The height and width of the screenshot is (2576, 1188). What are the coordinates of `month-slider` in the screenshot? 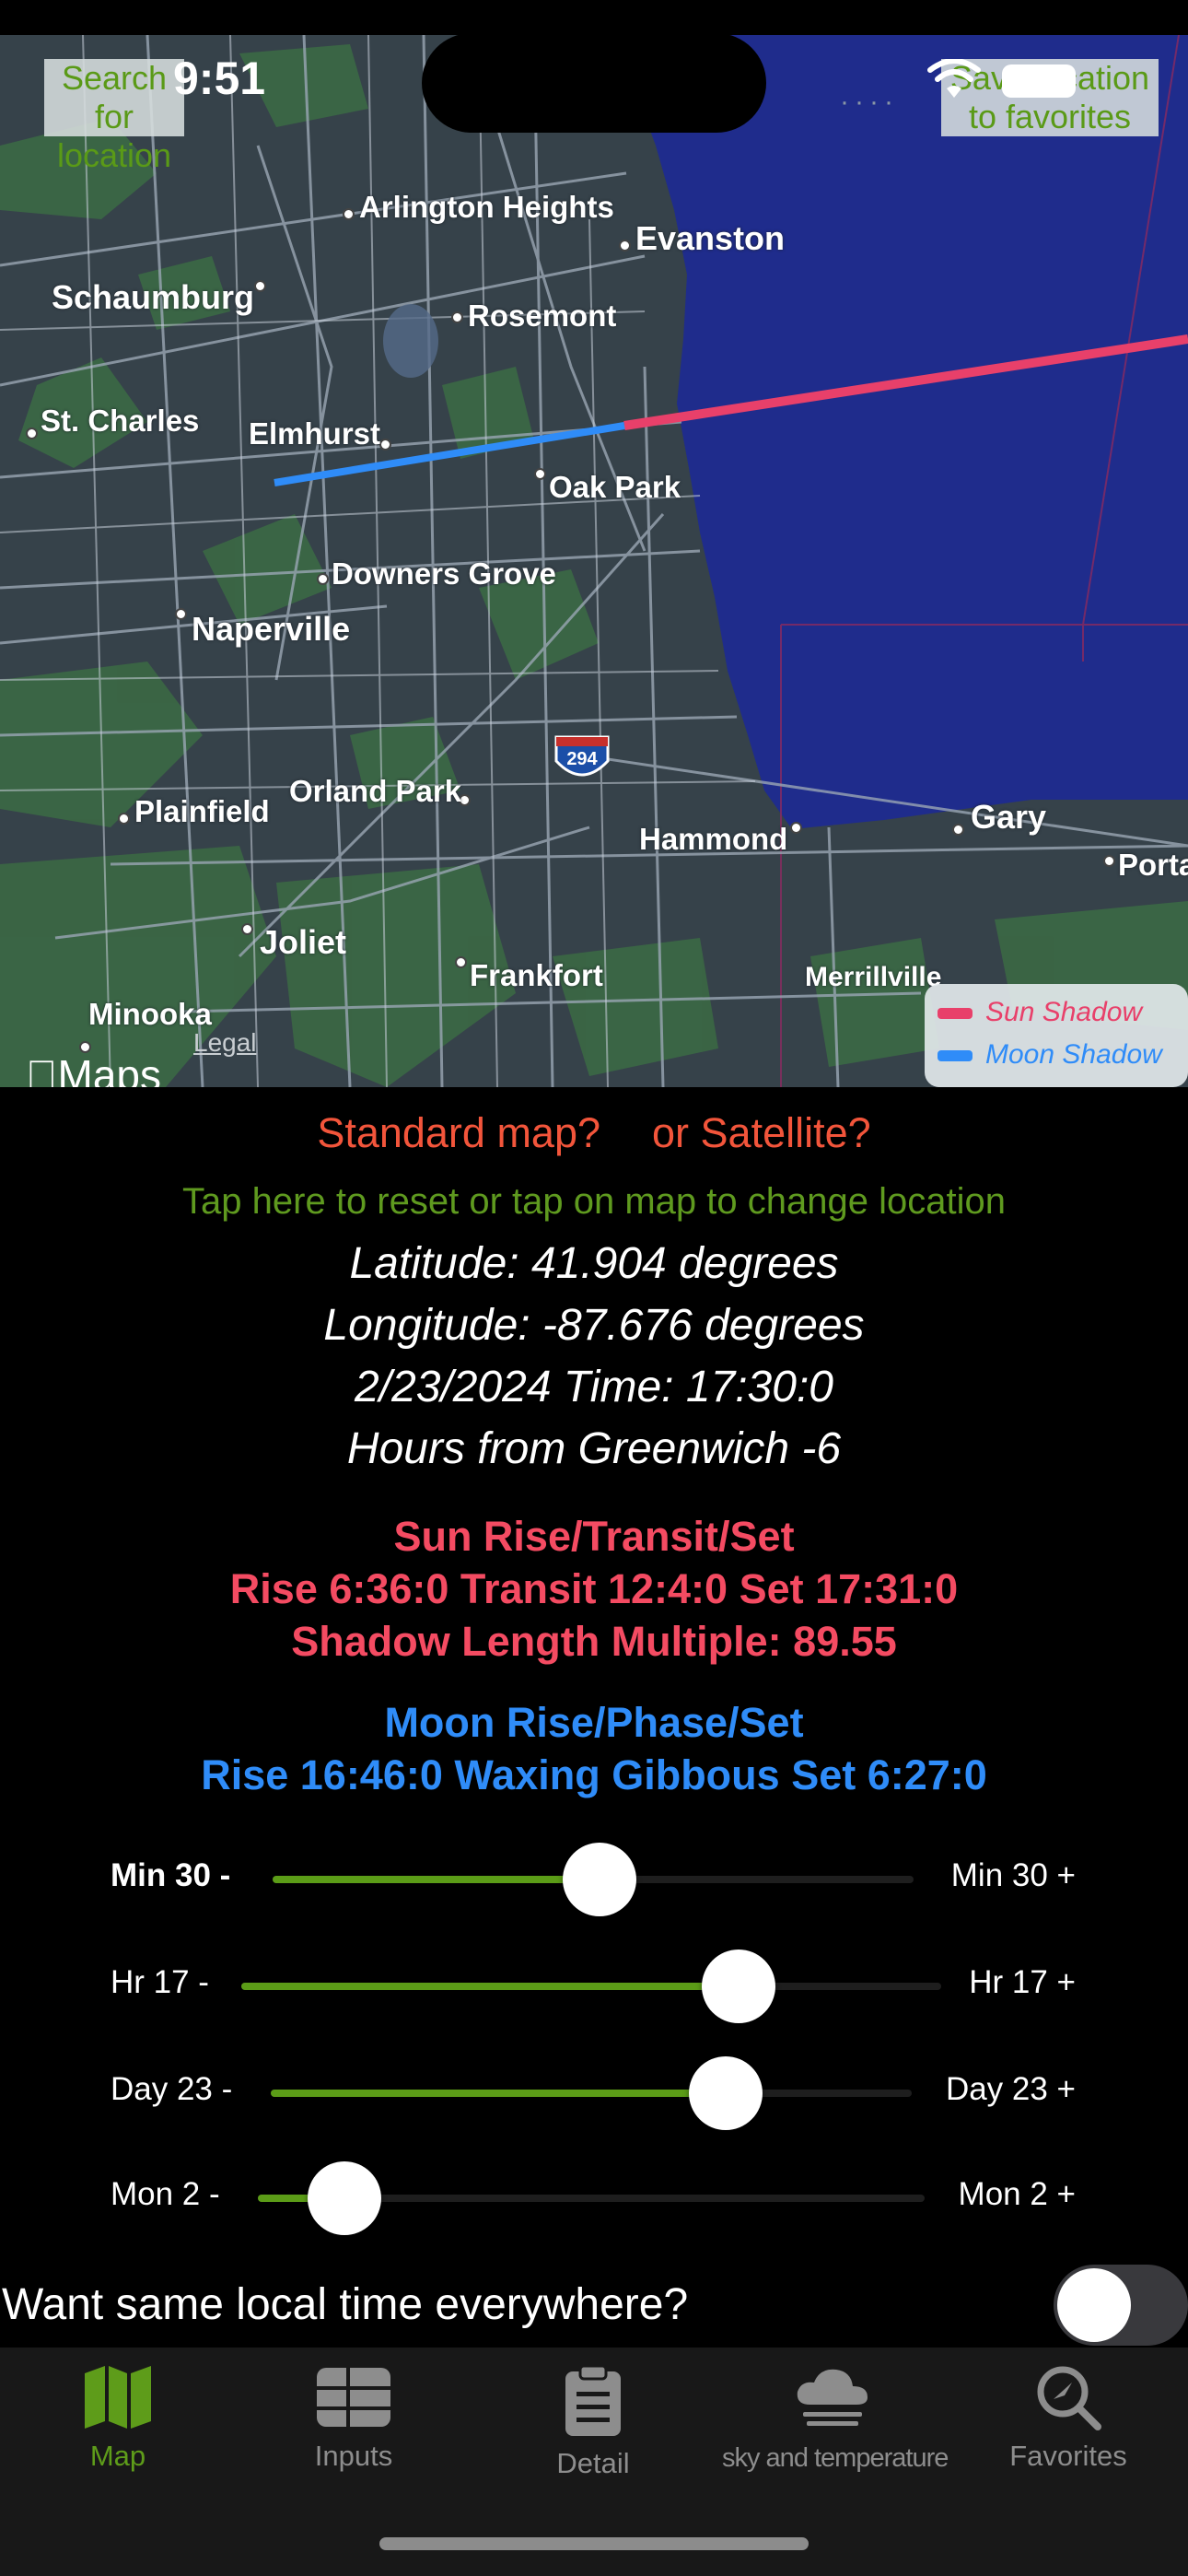 It's located at (591, 2198).